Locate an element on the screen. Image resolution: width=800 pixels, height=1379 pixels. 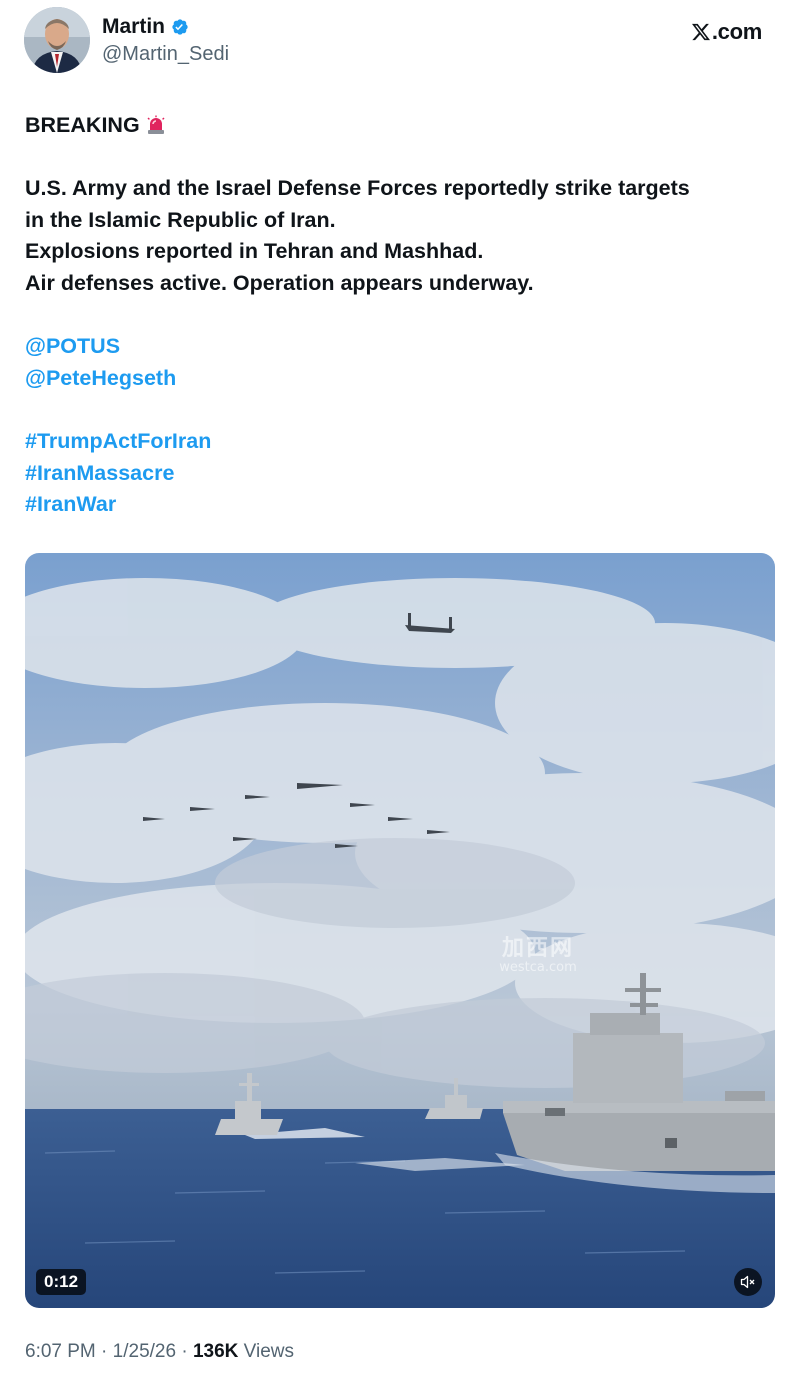
avatar is located at coordinates (57, 40).